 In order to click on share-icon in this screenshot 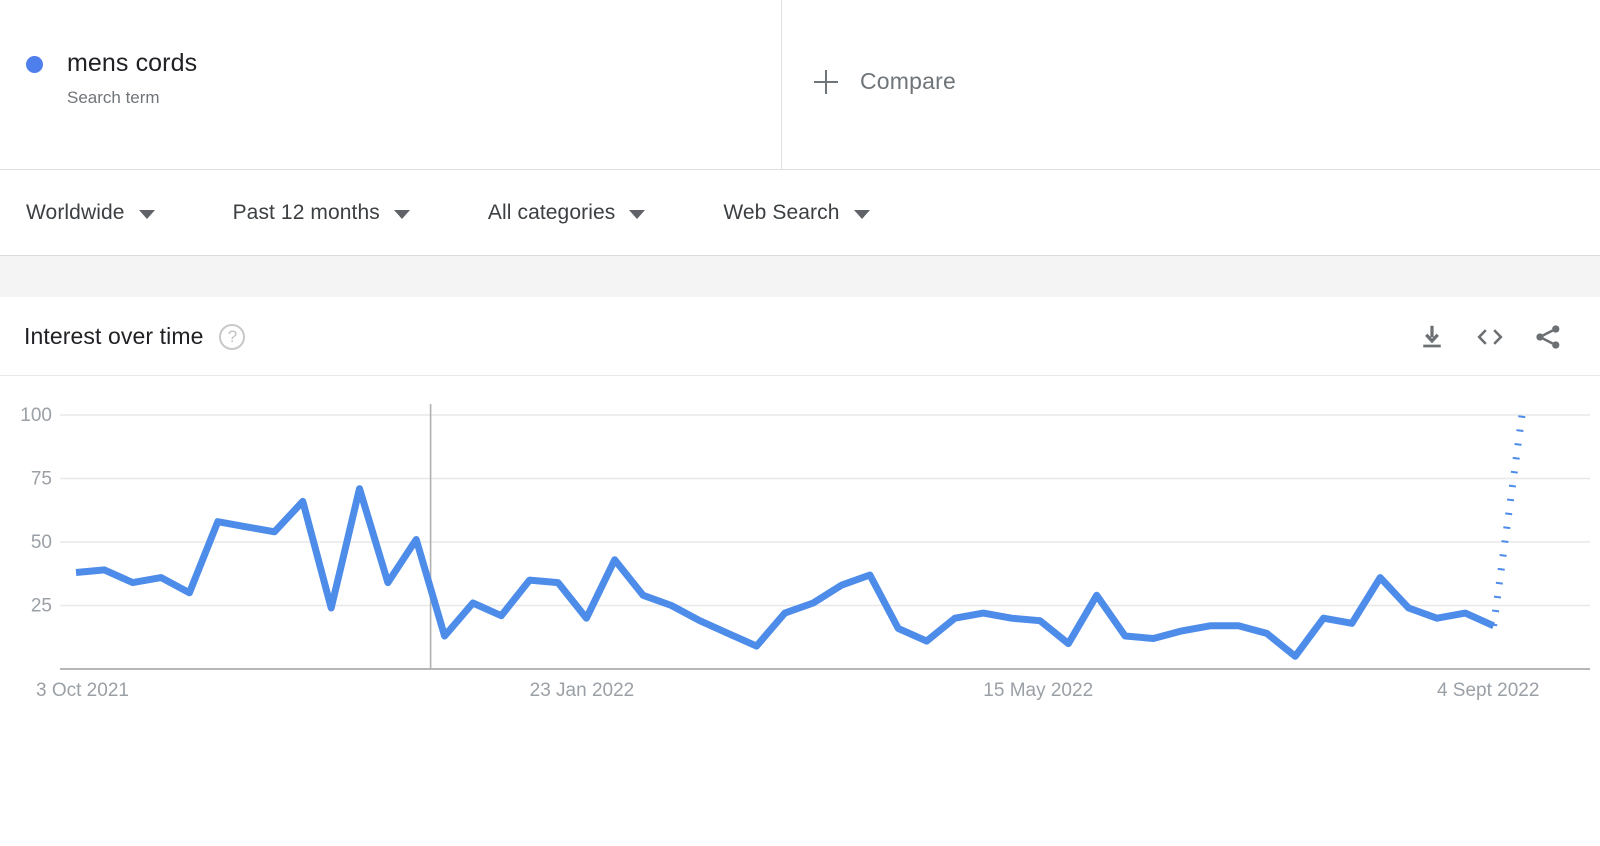, I will do `click(1548, 337)`.